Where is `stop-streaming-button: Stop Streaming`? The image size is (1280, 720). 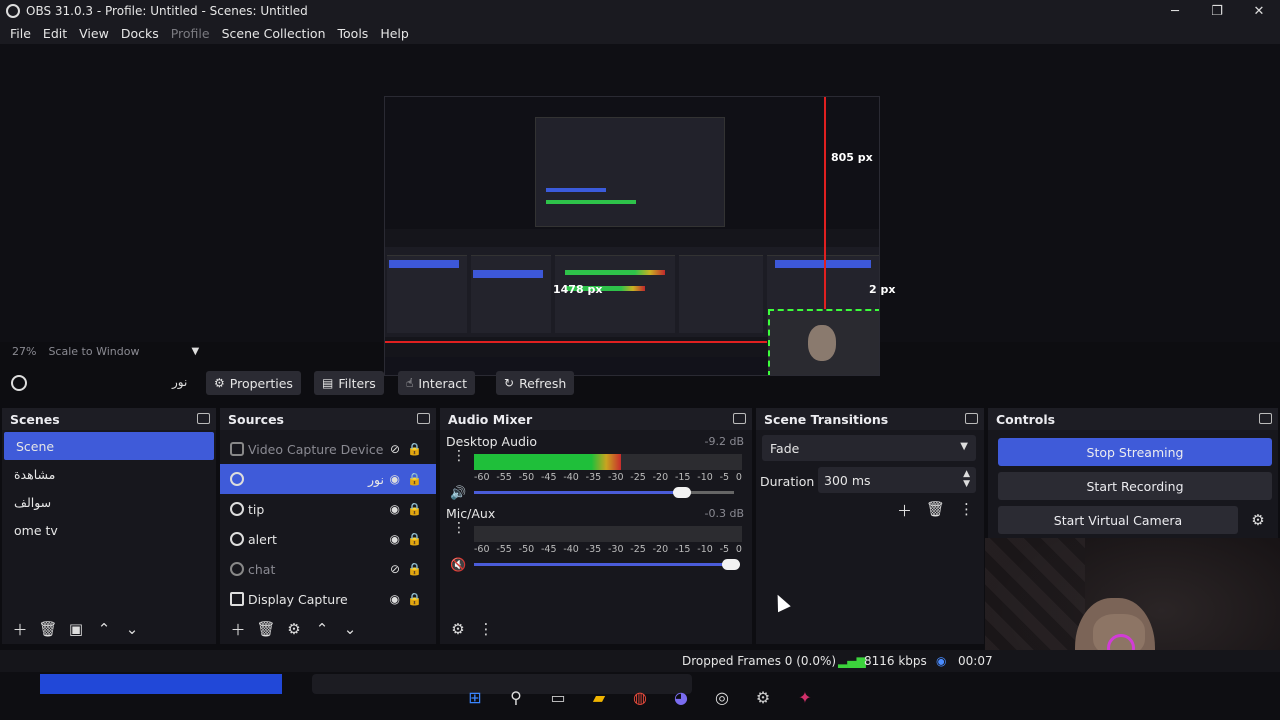
stop-streaming-button: Stop Streaming is located at coordinates (1135, 452).